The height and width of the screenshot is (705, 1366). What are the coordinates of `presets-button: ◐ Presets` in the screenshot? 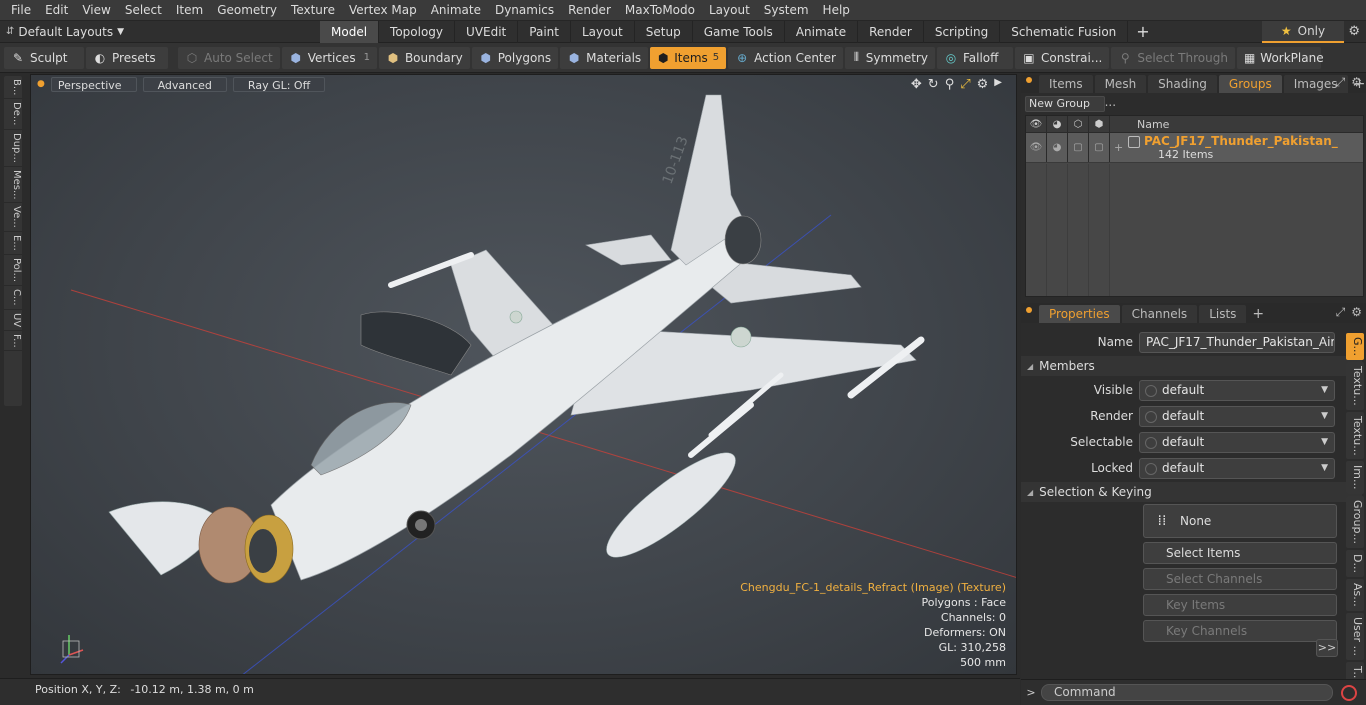 It's located at (127, 57).